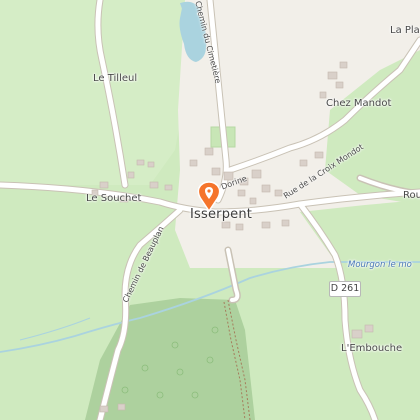 The image size is (420, 420). What do you see at coordinates (115, 78) in the screenshot?
I see `place-le-tilleul: Le Tilleul` at bounding box center [115, 78].